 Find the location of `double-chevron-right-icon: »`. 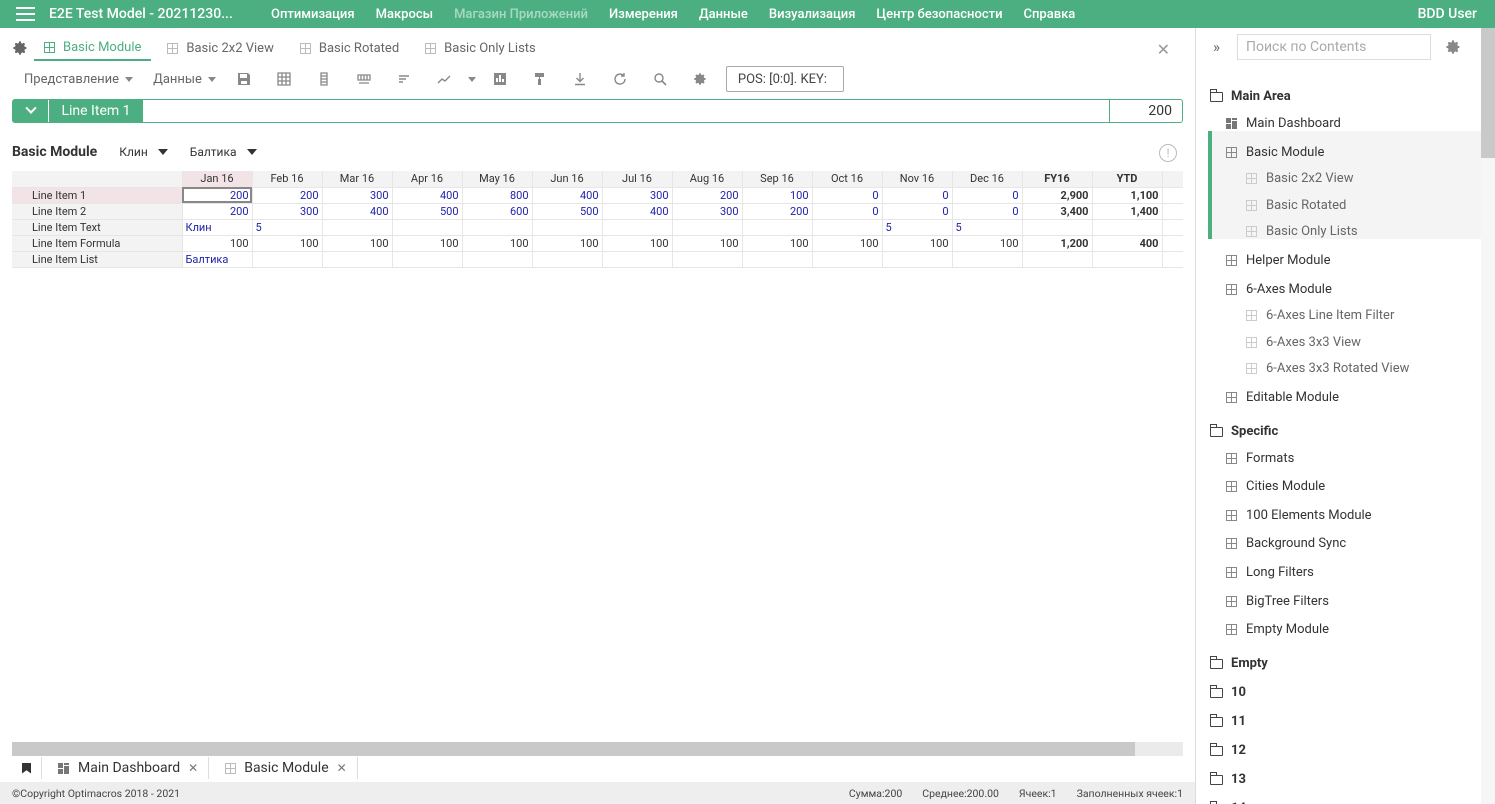

double-chevron-right-icon: » is located at coordinates (1220, 47).